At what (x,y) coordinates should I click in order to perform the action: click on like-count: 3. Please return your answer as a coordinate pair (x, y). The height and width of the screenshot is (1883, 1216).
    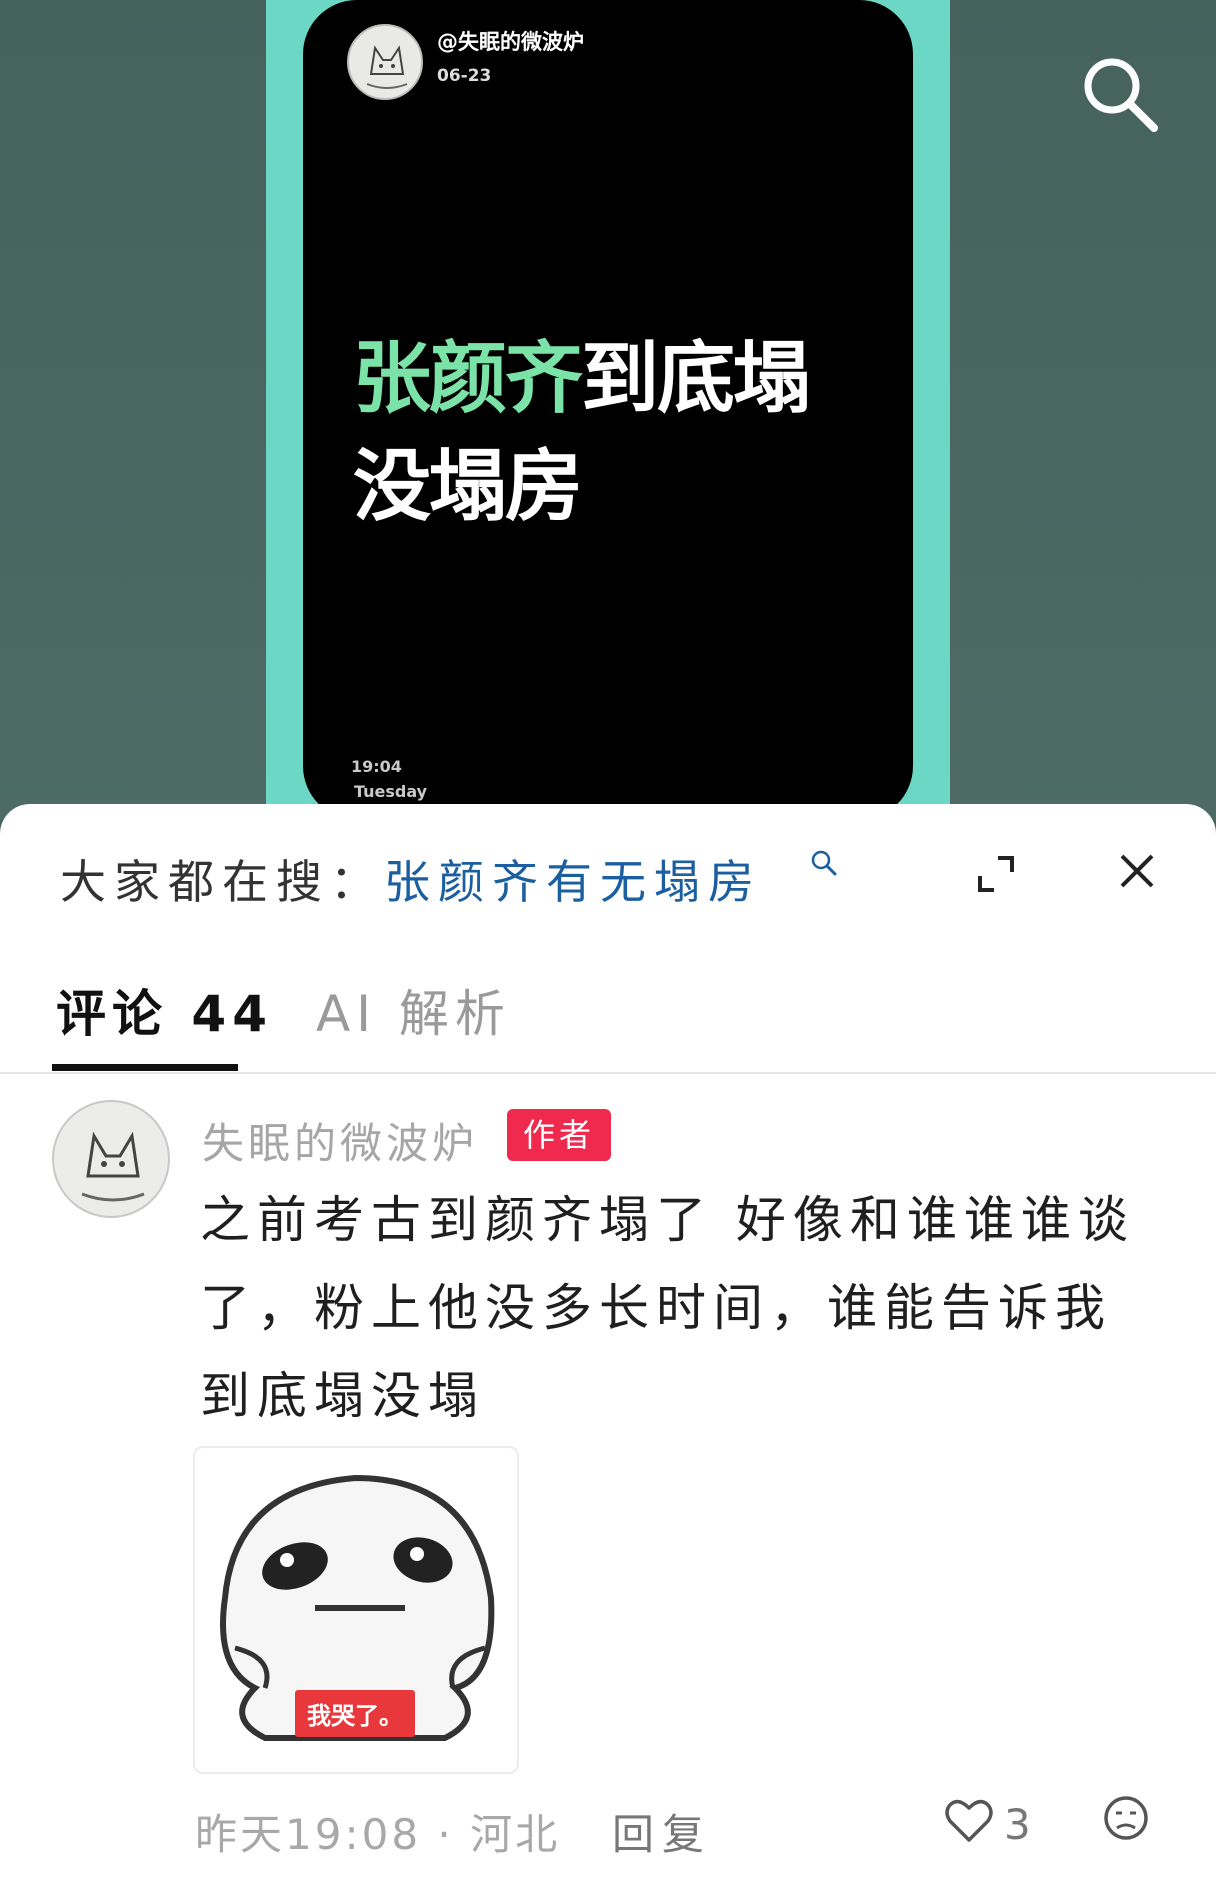
    Looking at the image, I should click on (1017, 1824).